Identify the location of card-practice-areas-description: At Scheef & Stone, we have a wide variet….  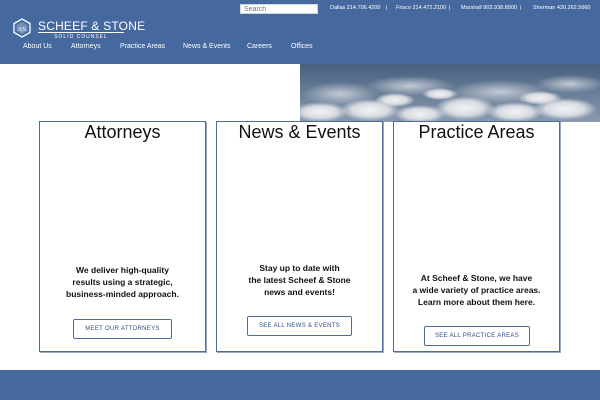
(476, 290).